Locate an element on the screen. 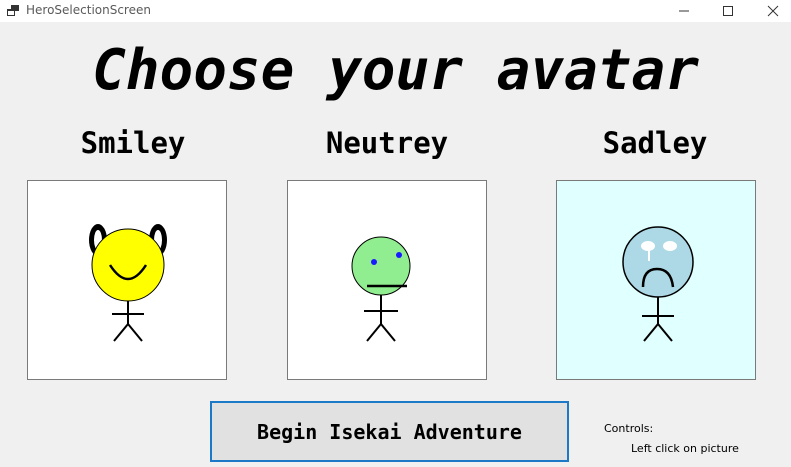 This screenshot has width=791, height=467. minimize-button is located at coordinates (684, 11).